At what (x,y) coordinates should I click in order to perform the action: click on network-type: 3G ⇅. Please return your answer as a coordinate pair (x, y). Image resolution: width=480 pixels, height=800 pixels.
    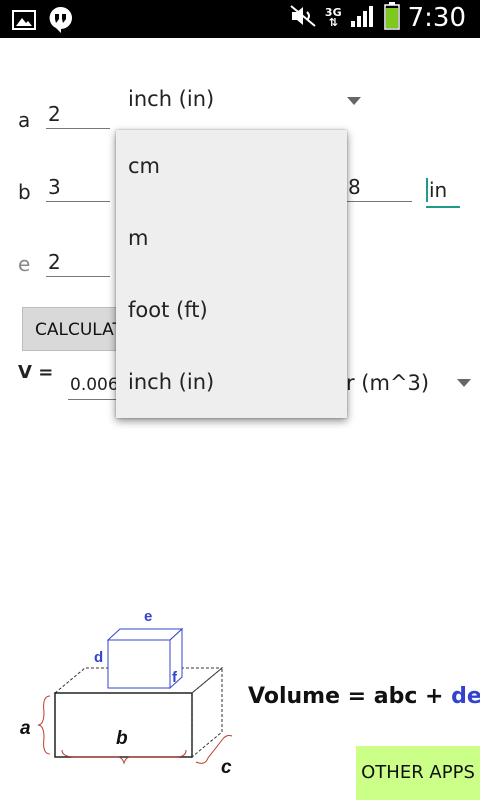
    Looking at the image, I should click on (333, 18).